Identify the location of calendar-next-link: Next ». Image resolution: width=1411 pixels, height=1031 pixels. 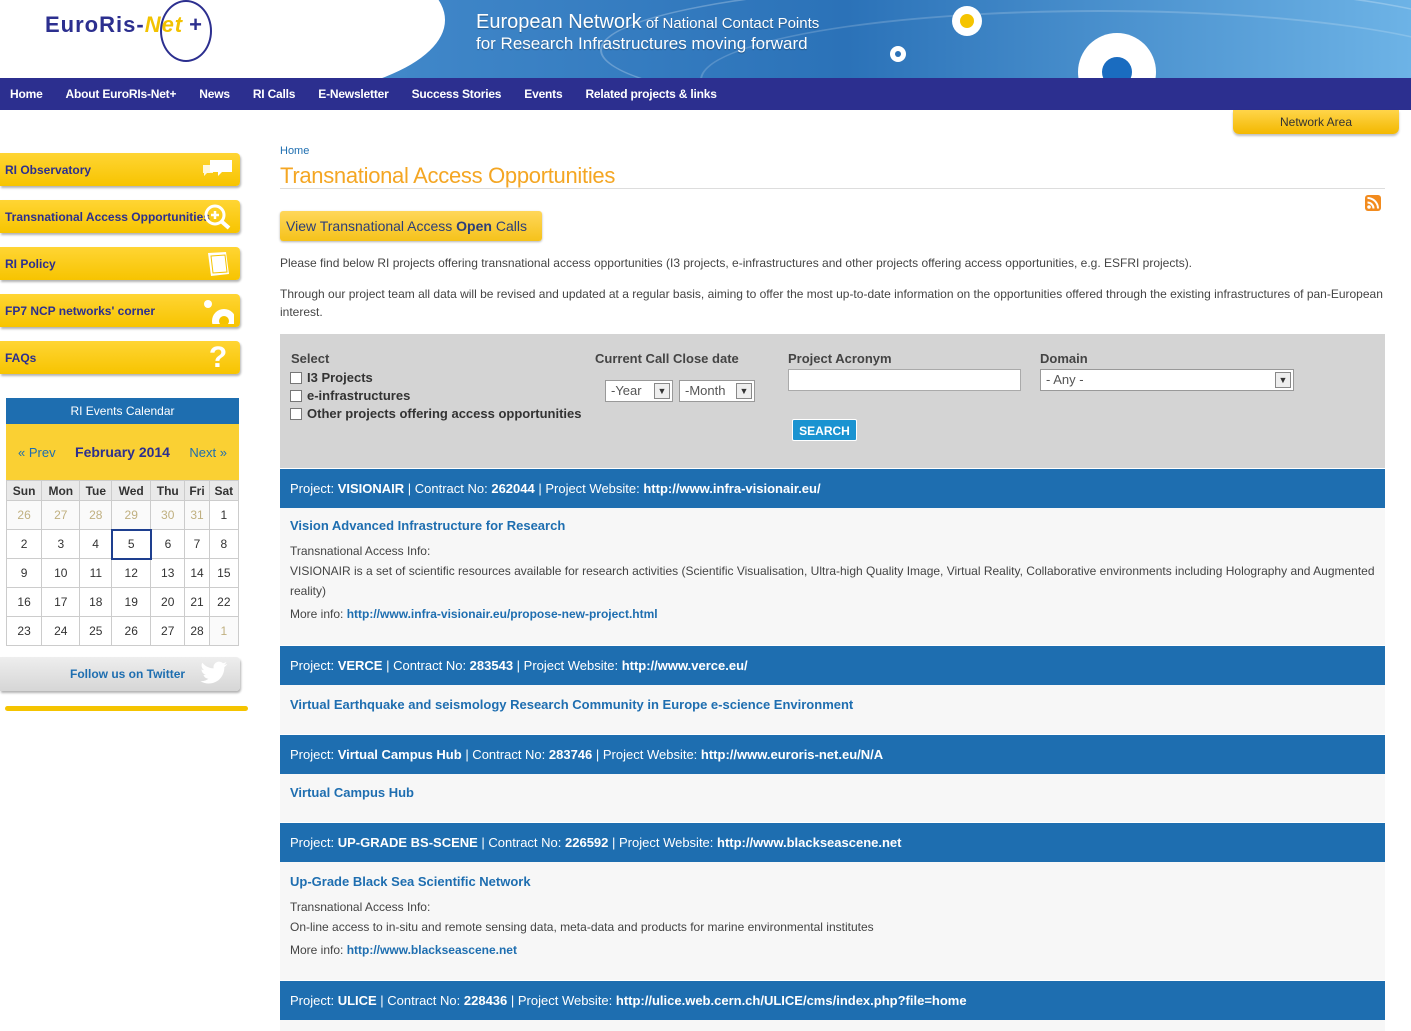
(208, 452).